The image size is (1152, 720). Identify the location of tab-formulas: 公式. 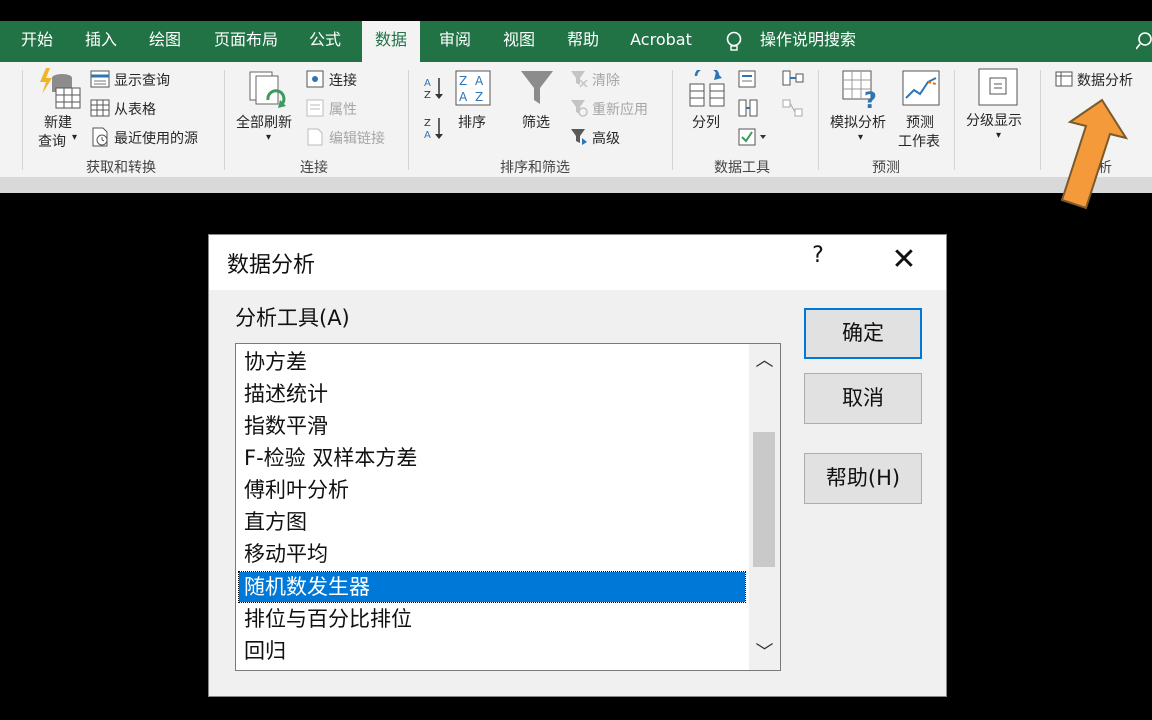
(325, 41).